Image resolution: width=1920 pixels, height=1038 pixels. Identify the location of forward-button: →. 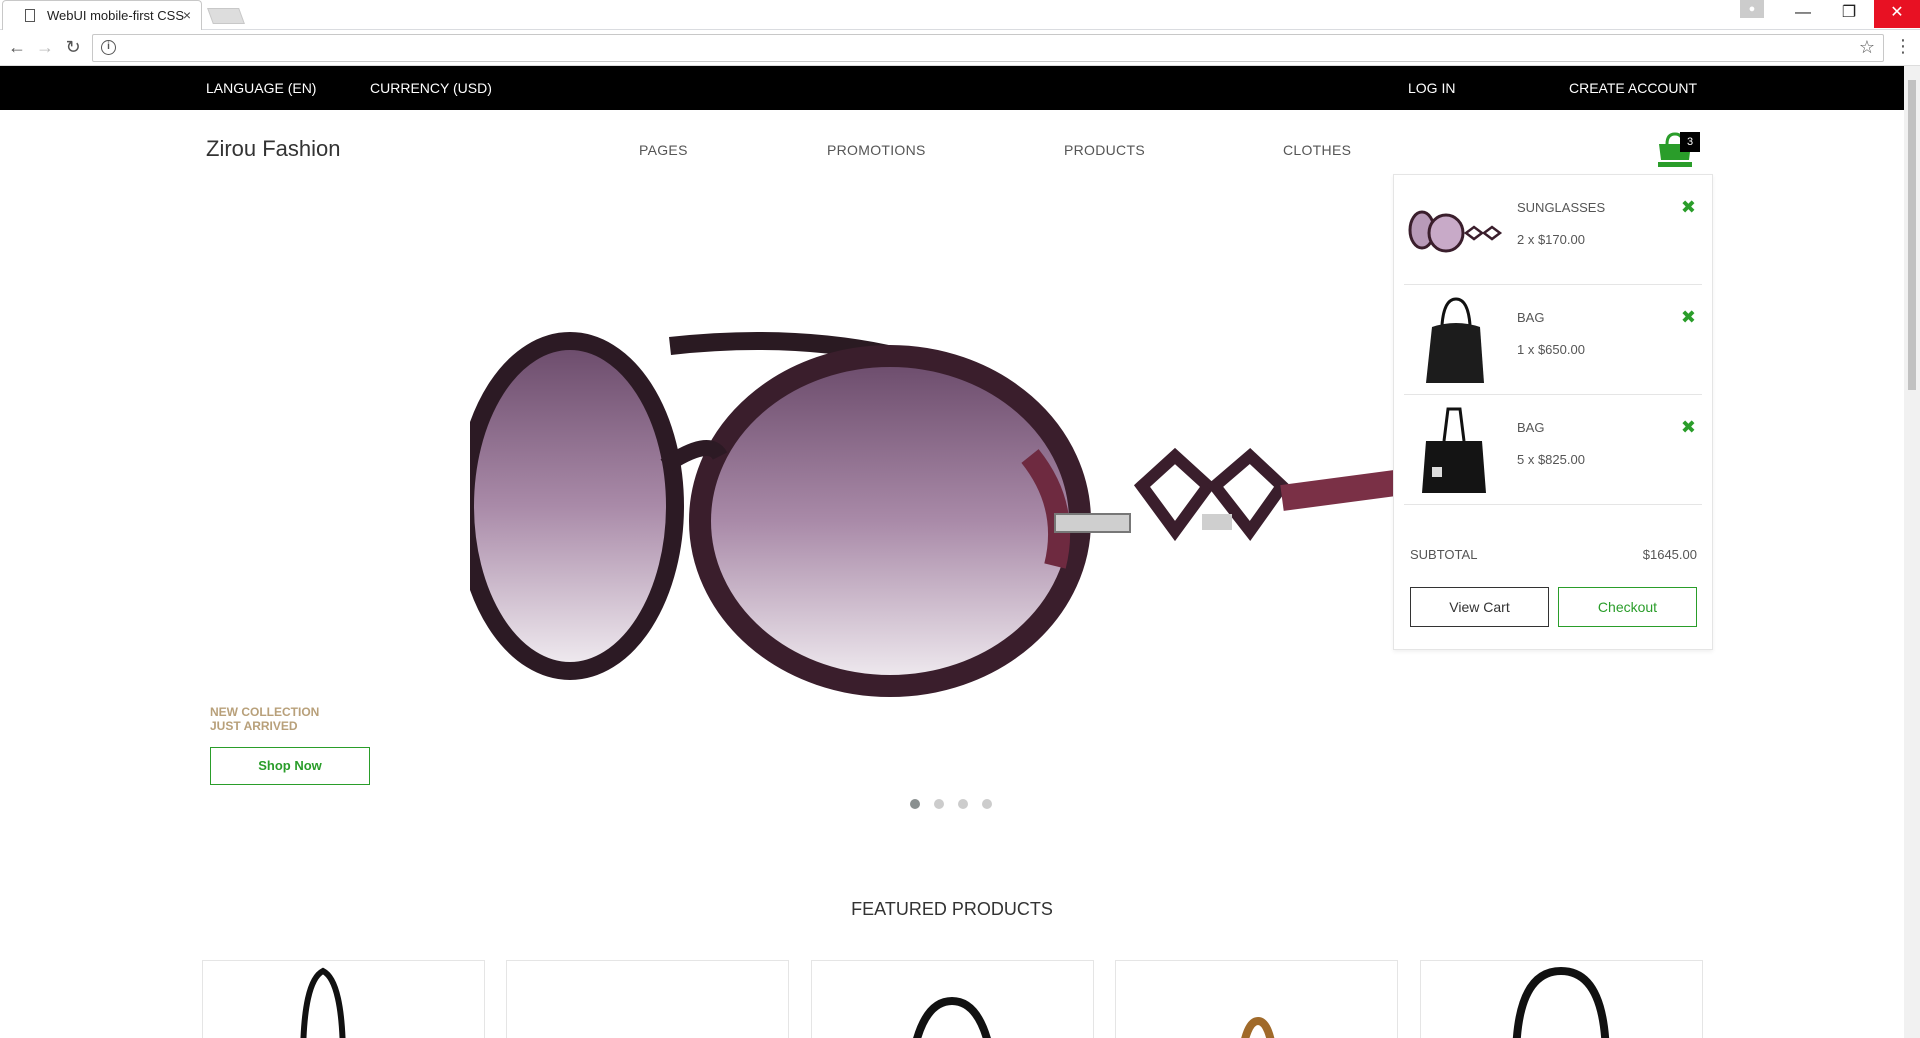
(45, 47).